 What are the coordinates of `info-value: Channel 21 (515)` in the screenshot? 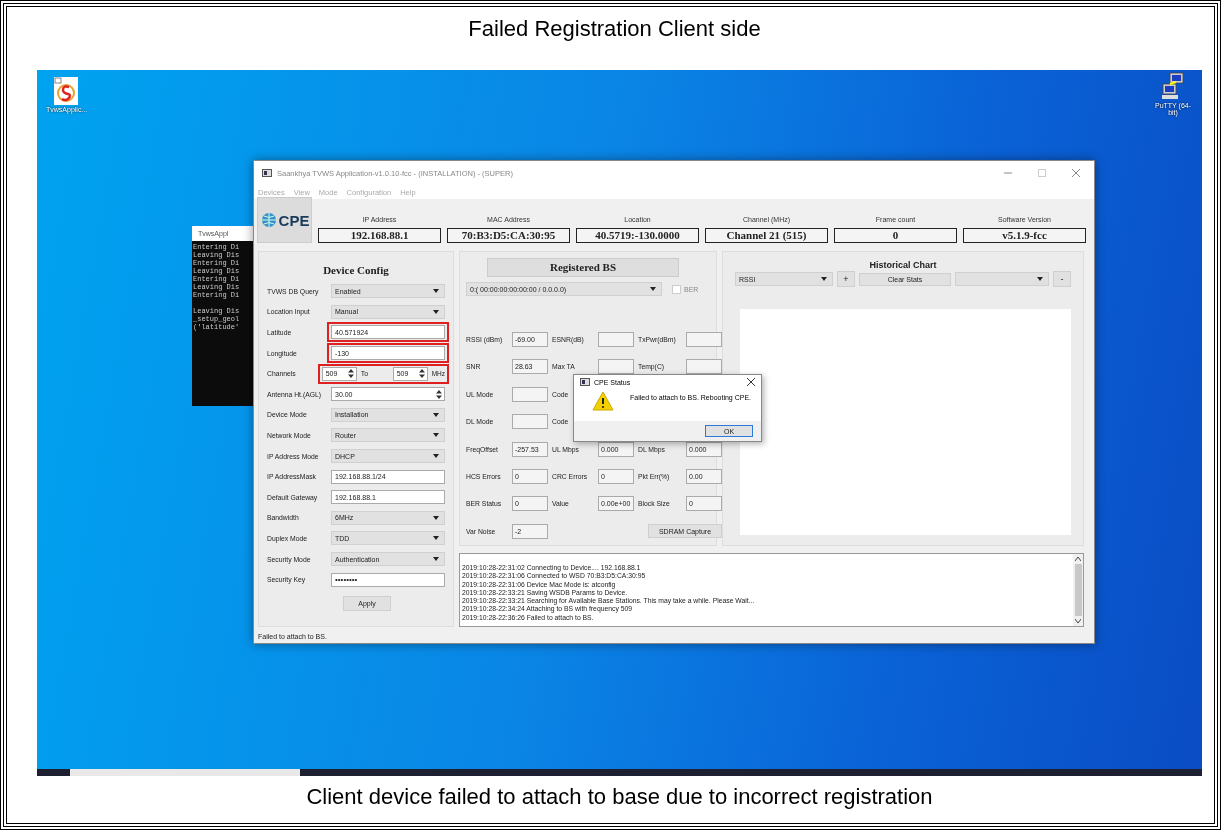 It's located at (766, 235).